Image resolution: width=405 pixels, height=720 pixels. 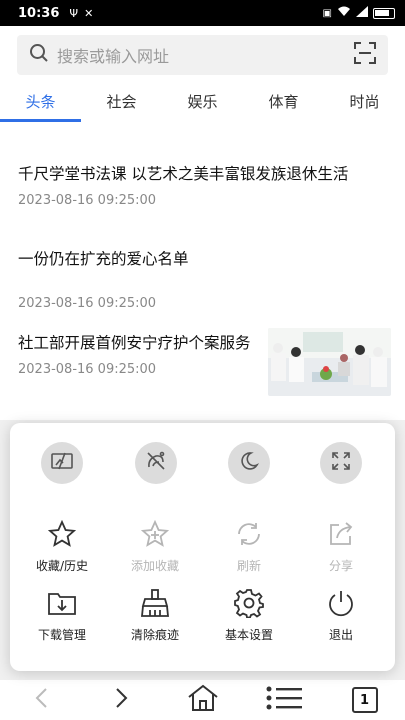 I want to click on gear-icon, so click(x=249, y=603).